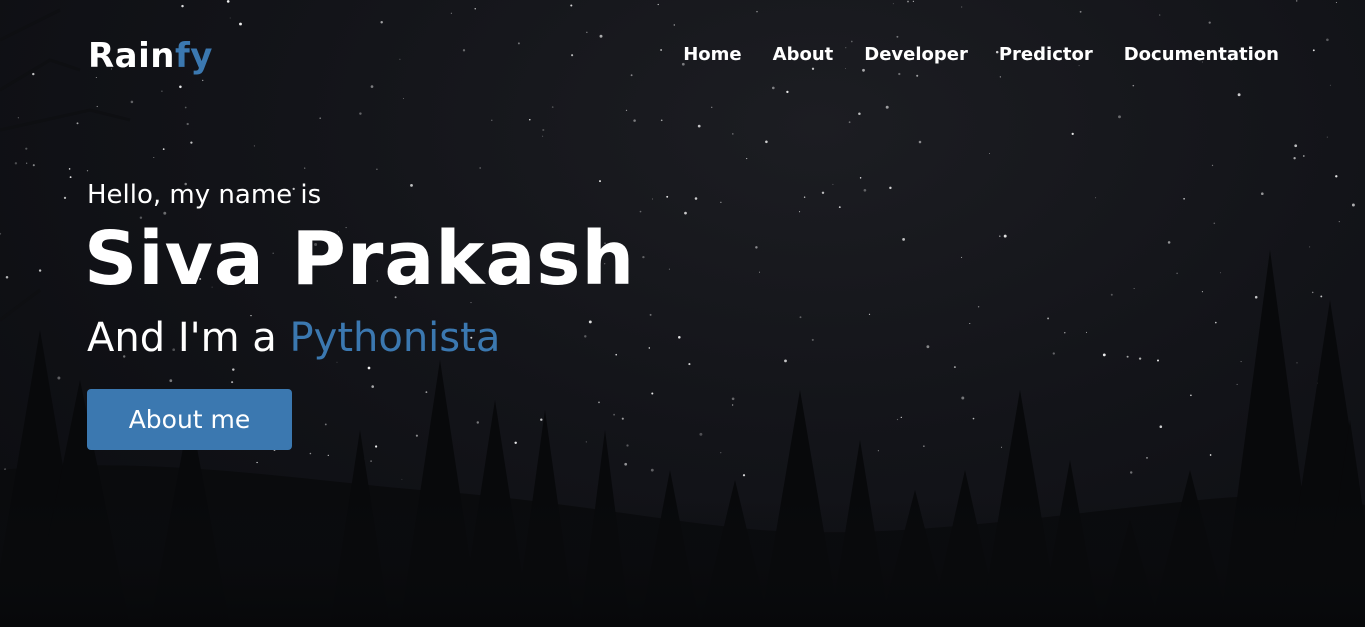  Describe the element at coordinates (916, 54) in the screenshot. I see `nav-link-developer: Developer` at that location.